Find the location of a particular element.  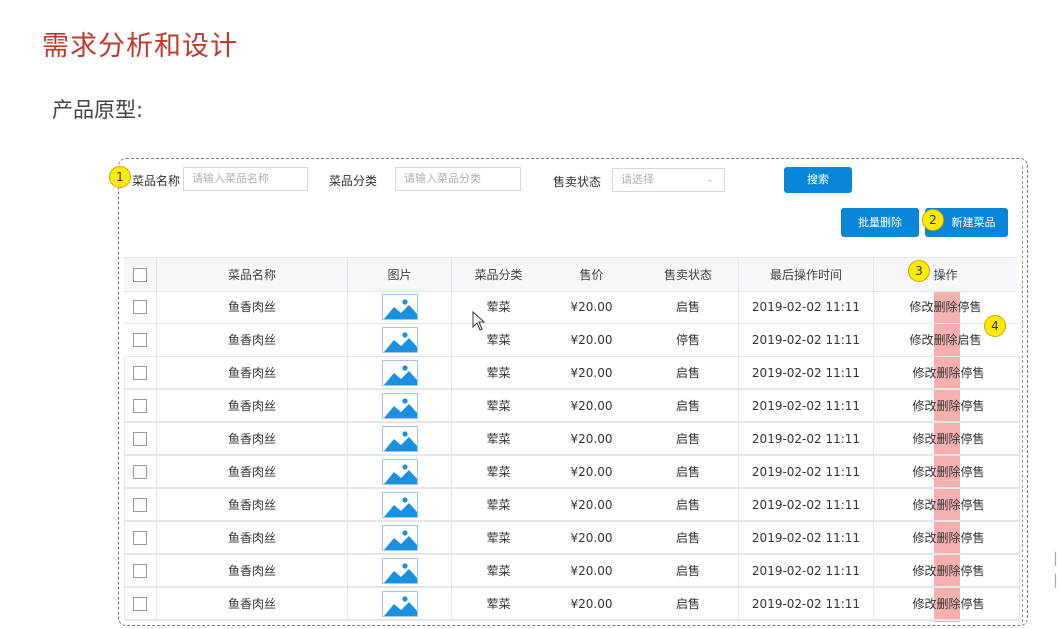

dish-name-label: 菜品名称 is located at coordinates (156, 181).